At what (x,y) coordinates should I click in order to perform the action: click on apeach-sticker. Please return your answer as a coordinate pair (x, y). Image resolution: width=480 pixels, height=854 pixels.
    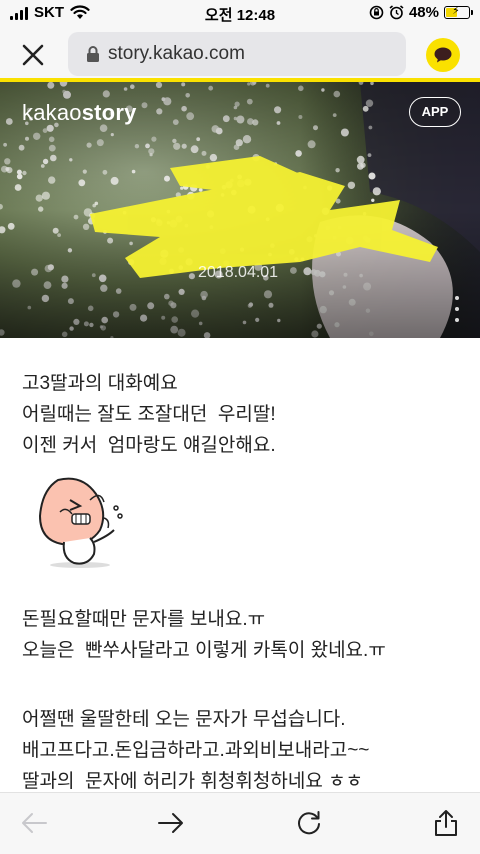
    Looking at the image, I should click on (80, 522).